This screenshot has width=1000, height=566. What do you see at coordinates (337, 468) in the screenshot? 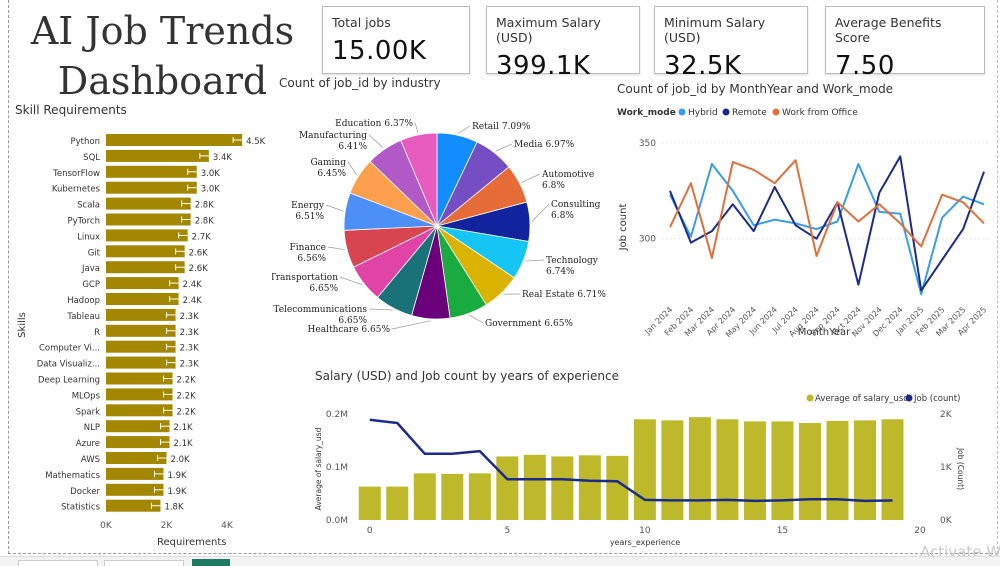
I see `y-tick-label: 0.1M` at bounding box center [337, 468].